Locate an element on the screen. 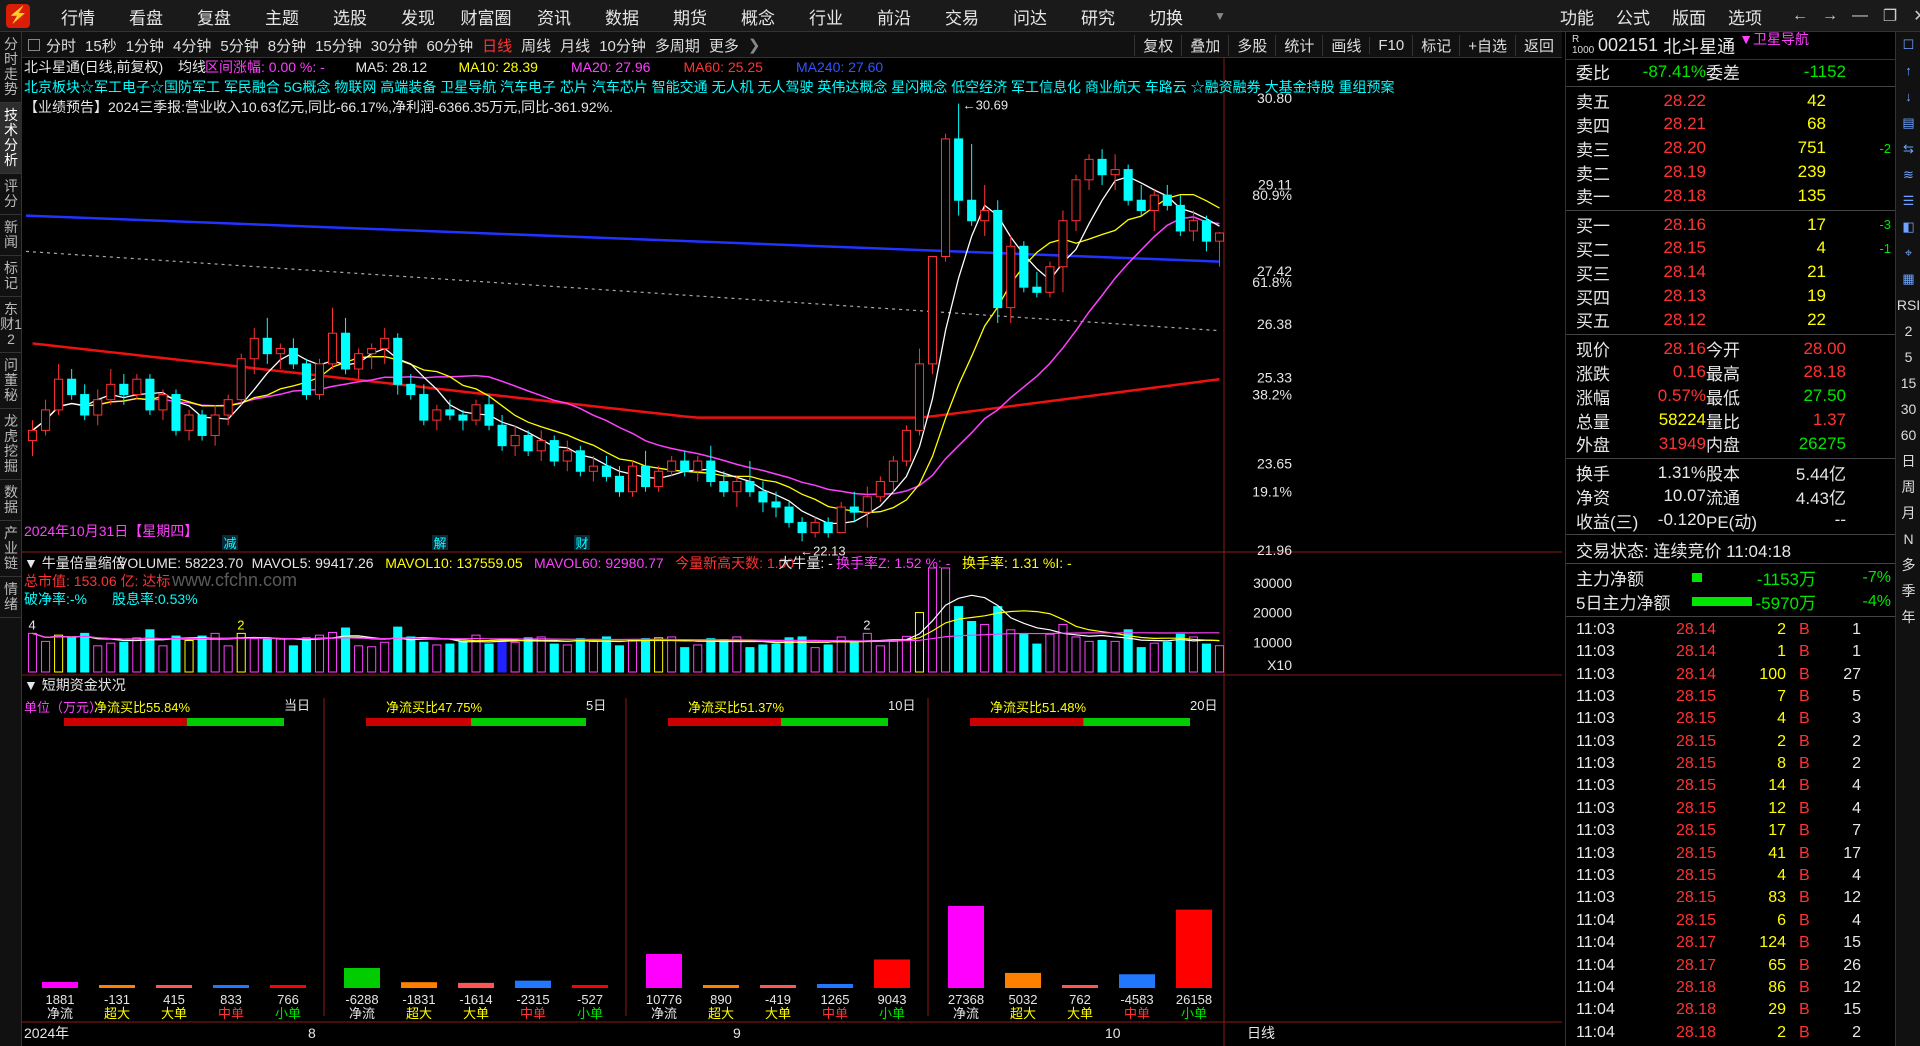 This screenshot has height=1046, width=1920. period-8: 60分钟 is located at coordinates (449, 45).